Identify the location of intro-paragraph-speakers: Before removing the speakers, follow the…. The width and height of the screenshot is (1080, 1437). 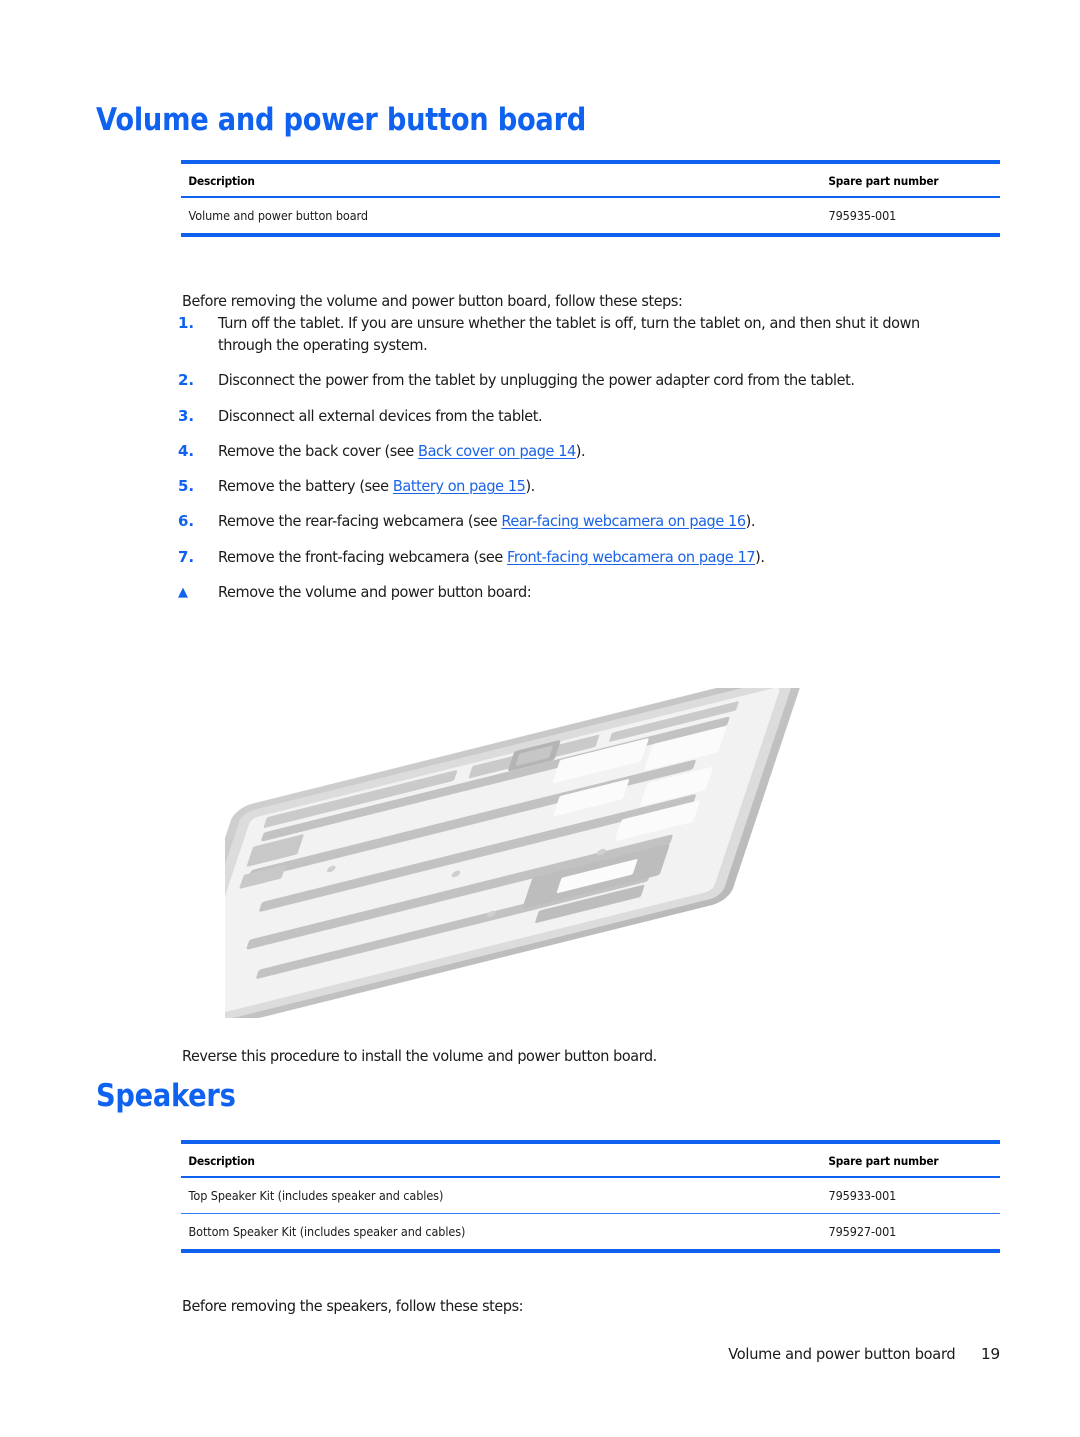
(353, 1305).